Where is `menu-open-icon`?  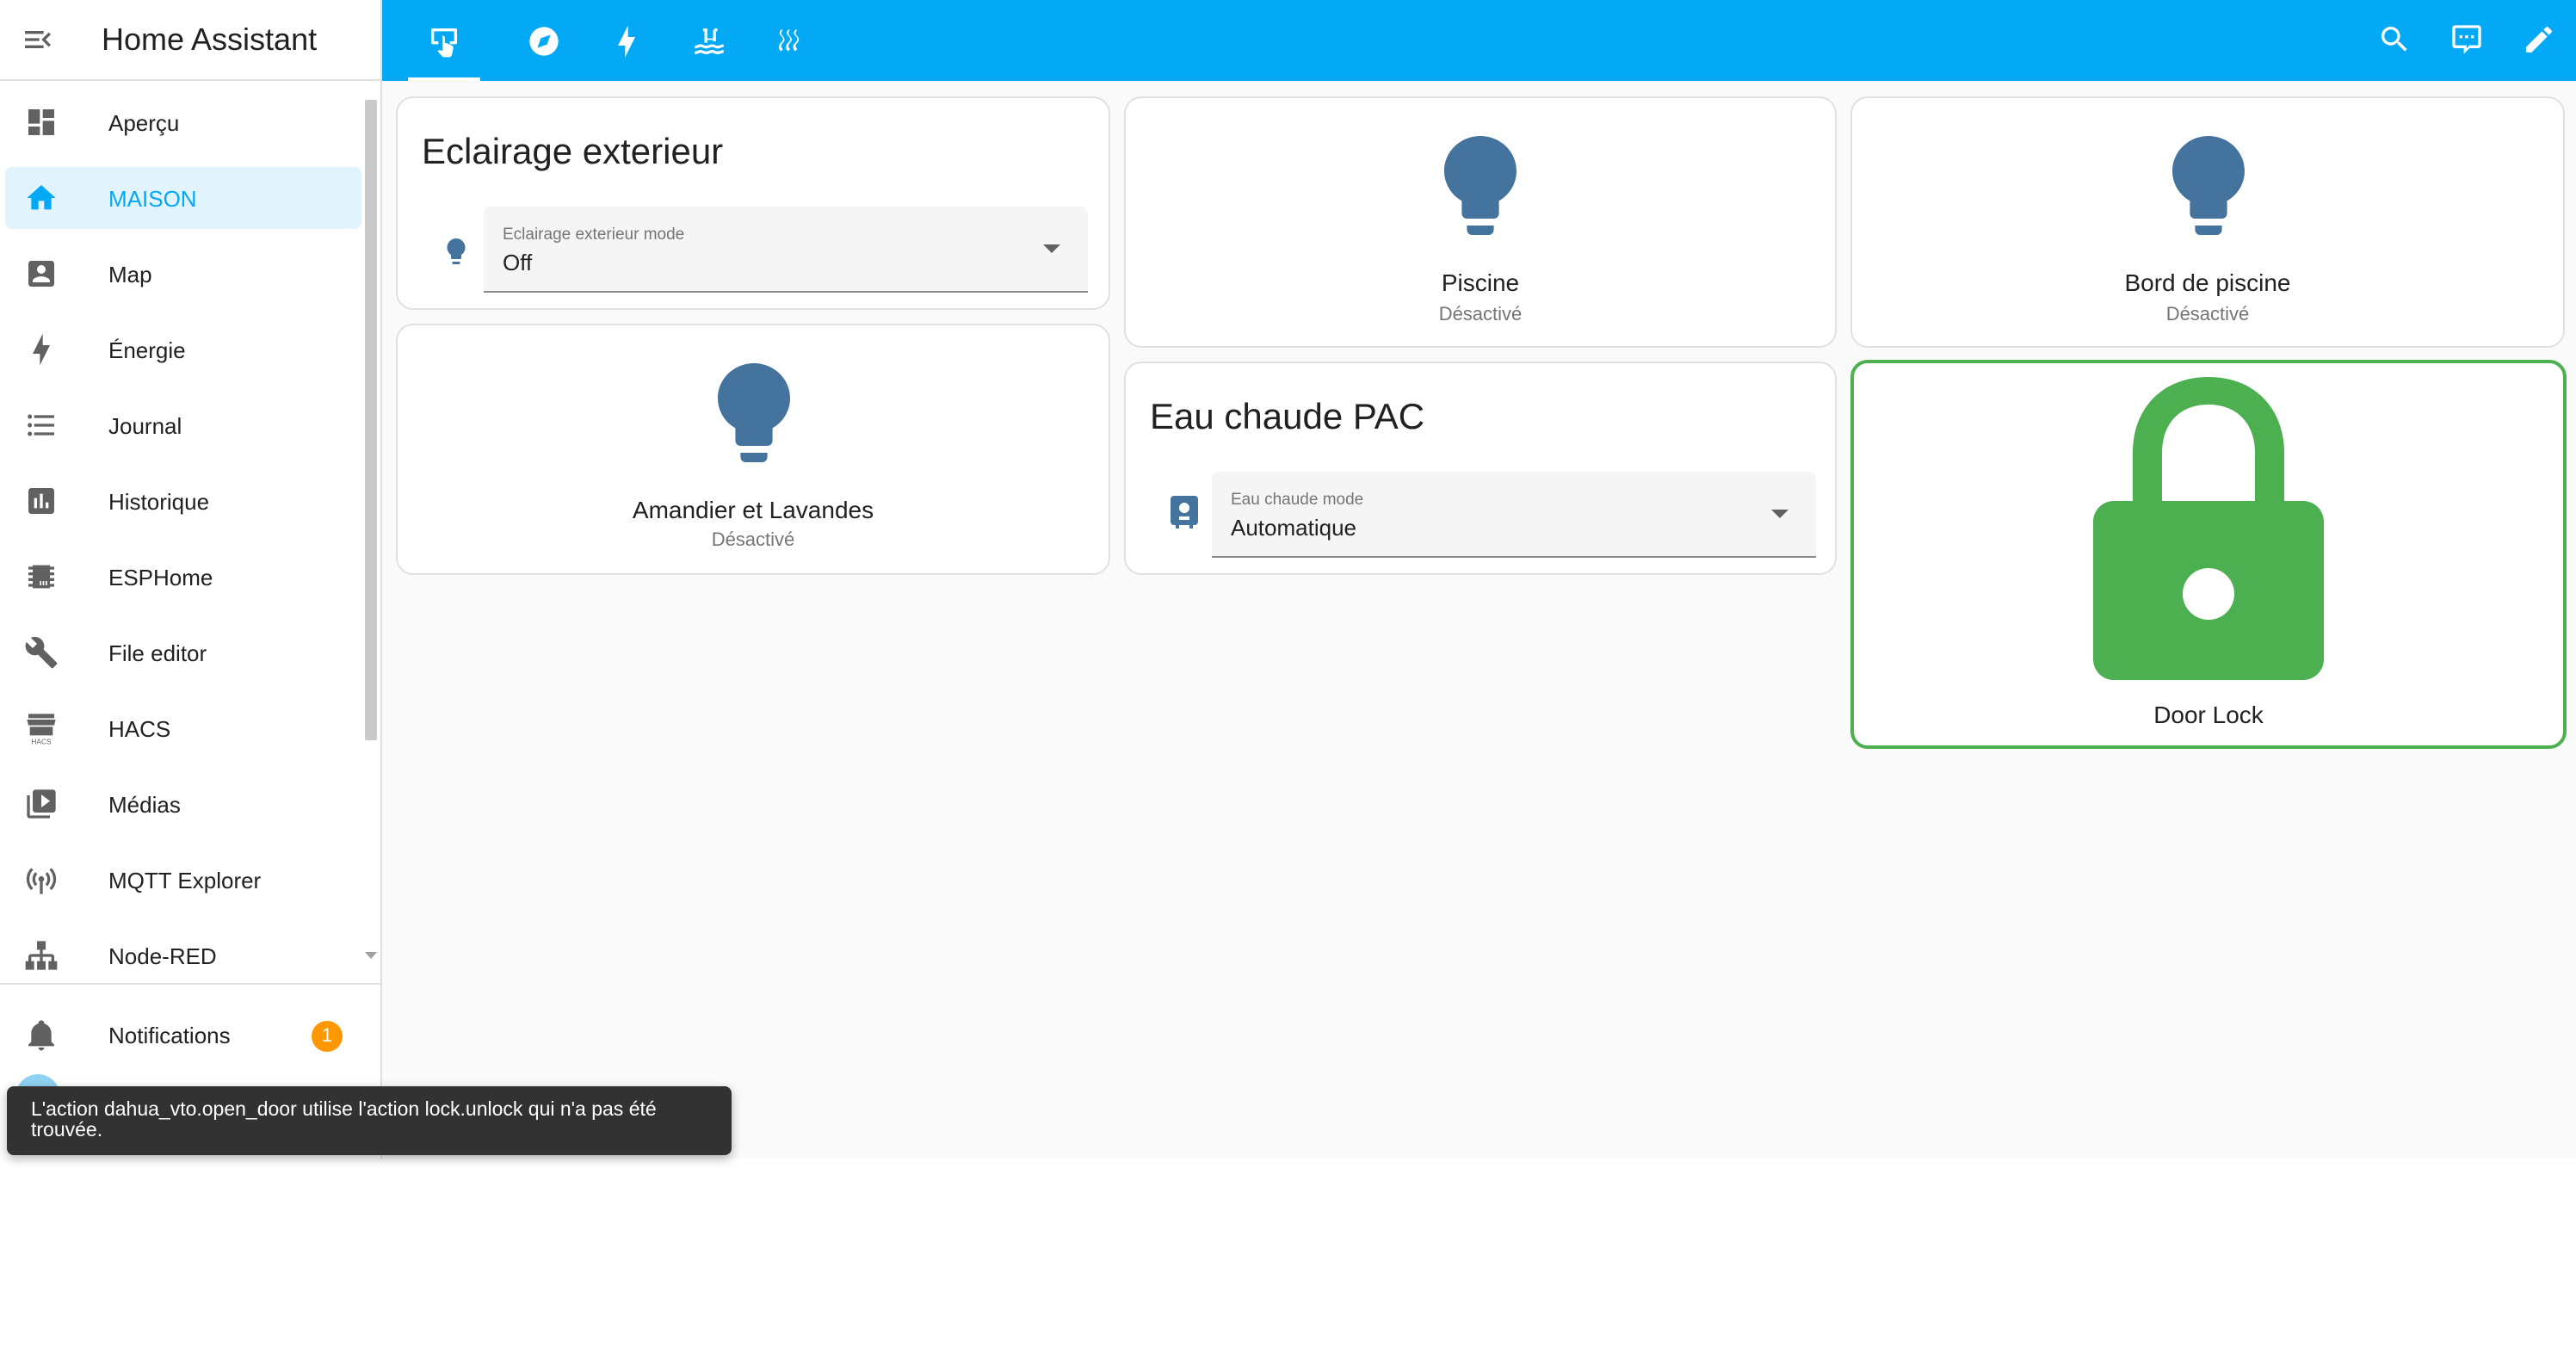
menu-open-icon is located at coordinates (38, 39).